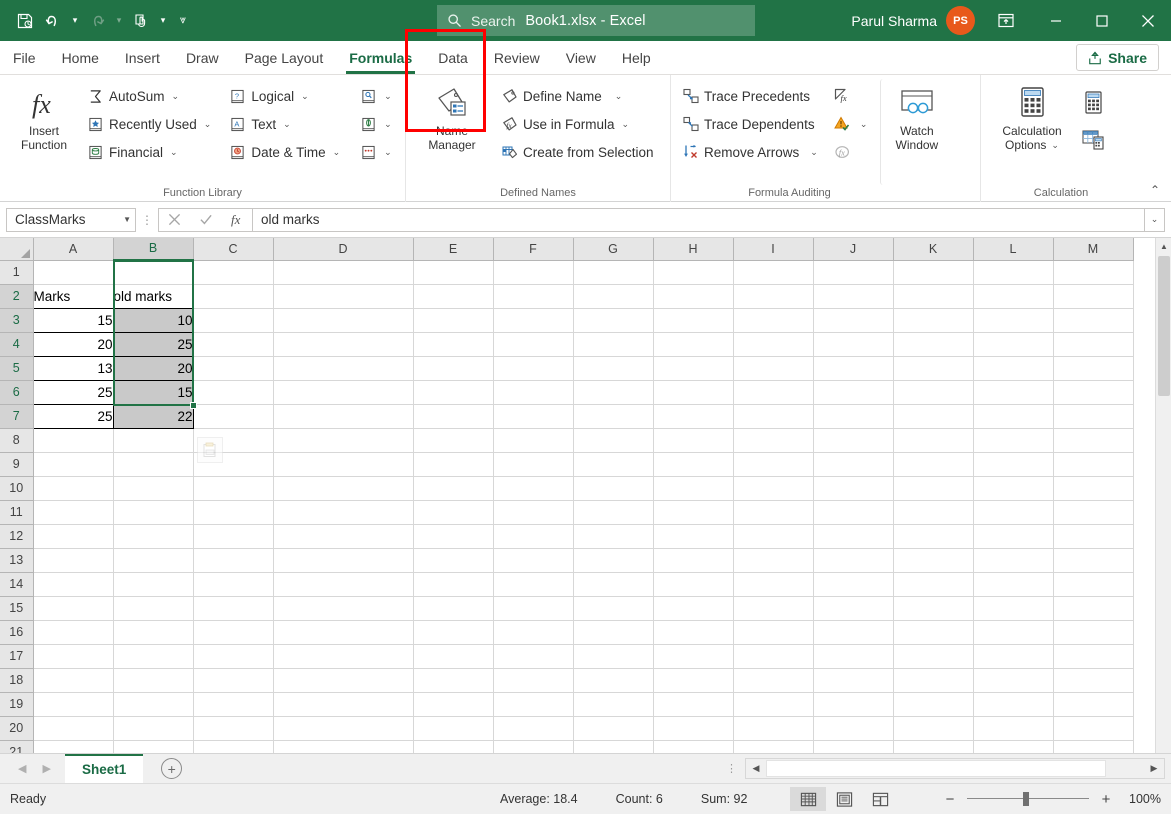 This screenshot has height=826, width=1171. I want to click on cell-g13, so click(613, 560).